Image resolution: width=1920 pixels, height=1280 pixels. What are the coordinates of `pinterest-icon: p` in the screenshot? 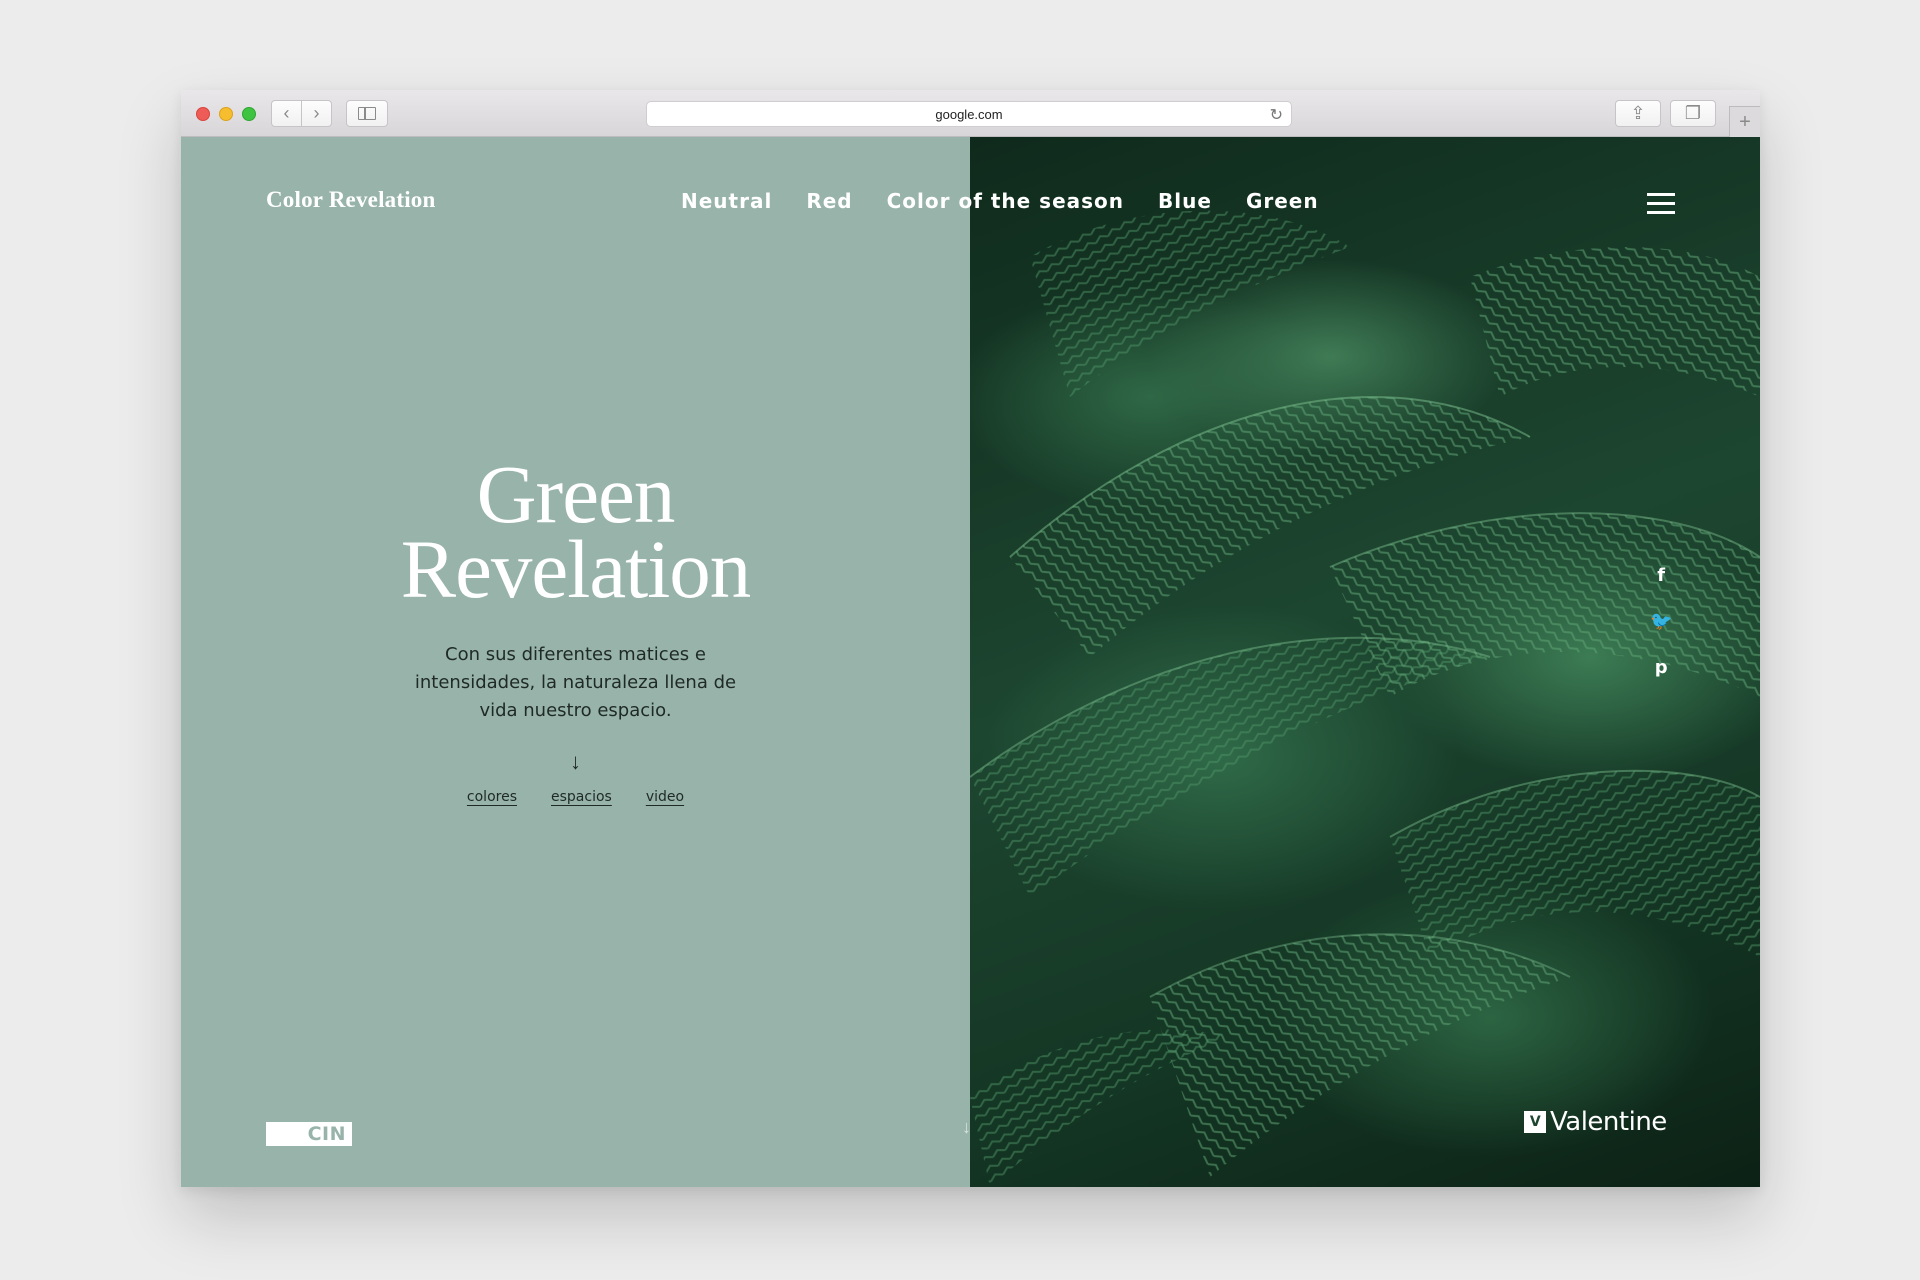 It's located at (1661, 668).